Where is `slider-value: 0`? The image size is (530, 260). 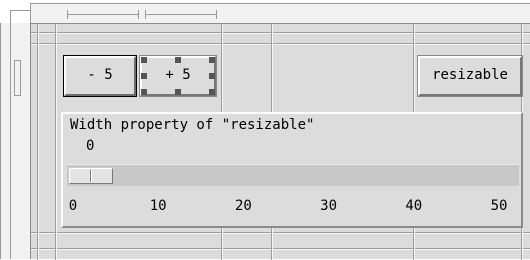 slider-value: 0 is located at coordinates (90, 146).